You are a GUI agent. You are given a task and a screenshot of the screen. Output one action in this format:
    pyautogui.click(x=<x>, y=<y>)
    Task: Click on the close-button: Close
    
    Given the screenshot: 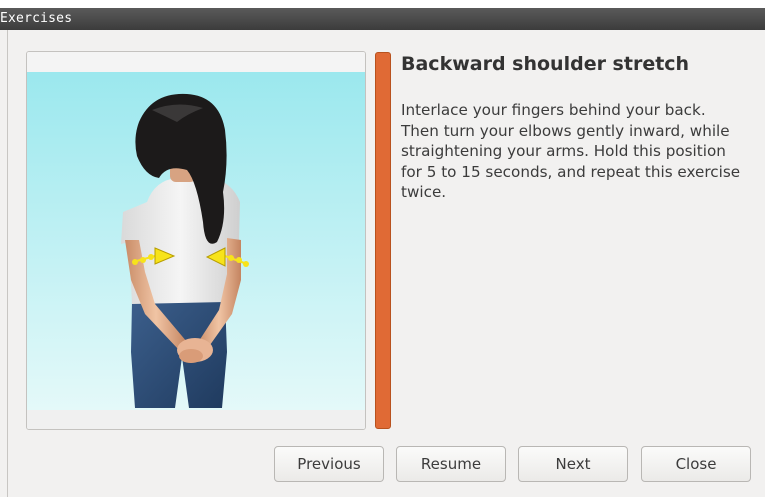 What is the action you would take?
    pyautogui.click(x=696, y=464)
    